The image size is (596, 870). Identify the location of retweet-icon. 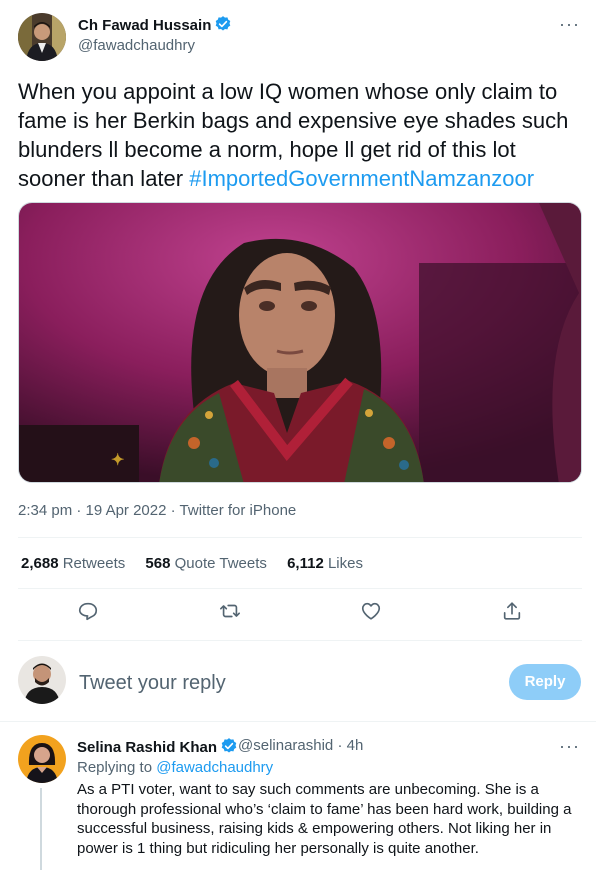
(230, 613).